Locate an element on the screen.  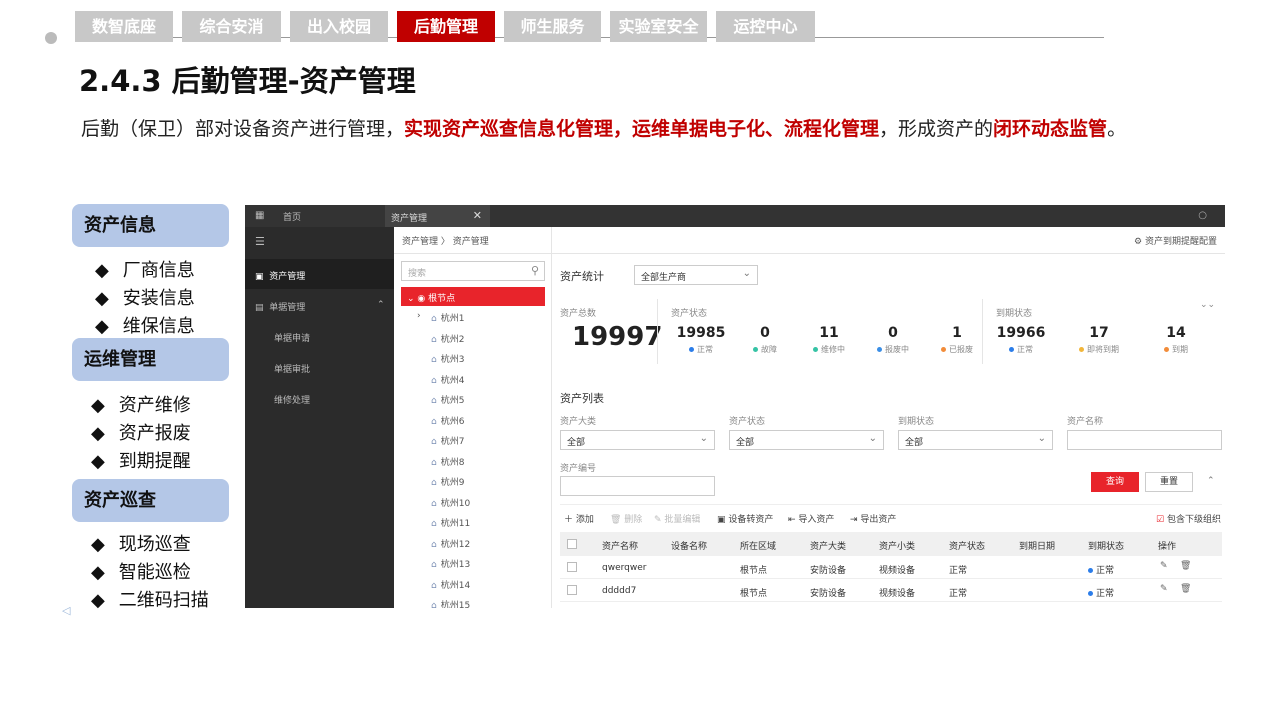
sidebar-sub-approve: 单据审批 is located at coordinates (292, 368).